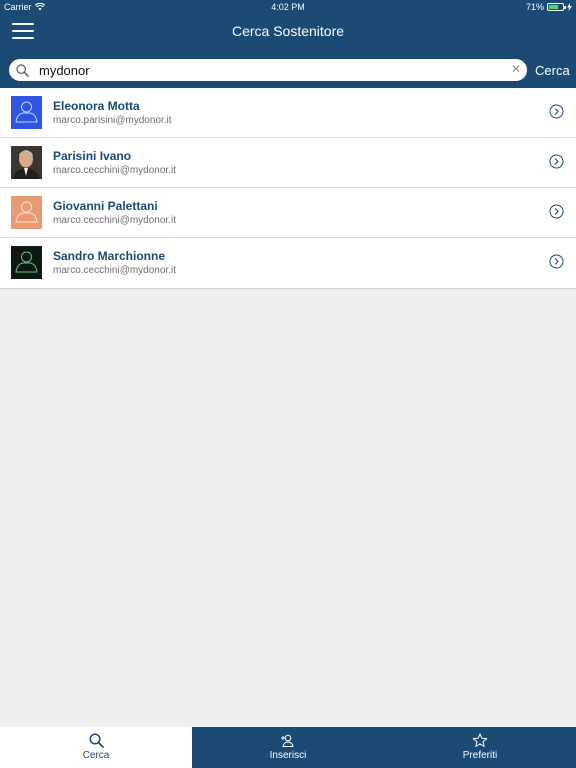  What do you see at coordinates (287, 740) in the screenshot?
I see `add-person-icon` at bounding box center [287, 740].